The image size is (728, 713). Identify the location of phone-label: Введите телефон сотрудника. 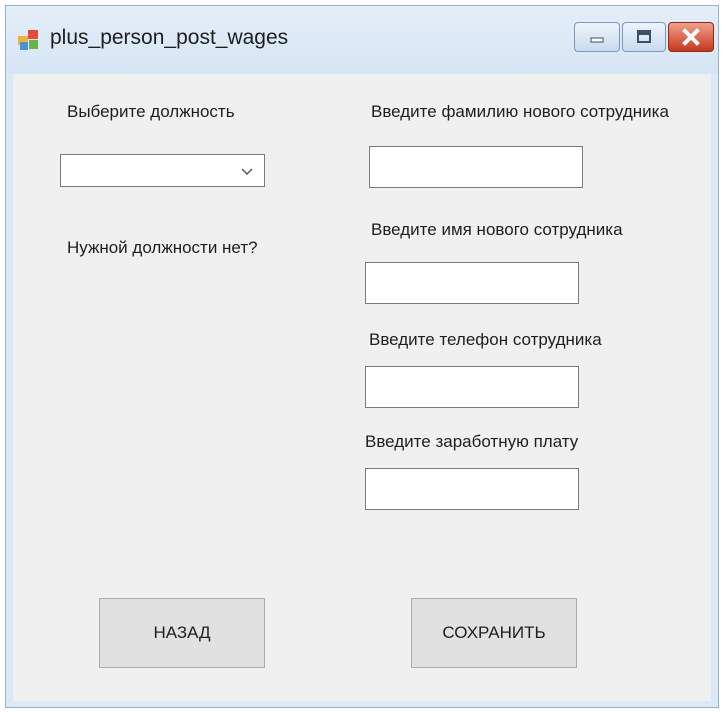
(485, 339).